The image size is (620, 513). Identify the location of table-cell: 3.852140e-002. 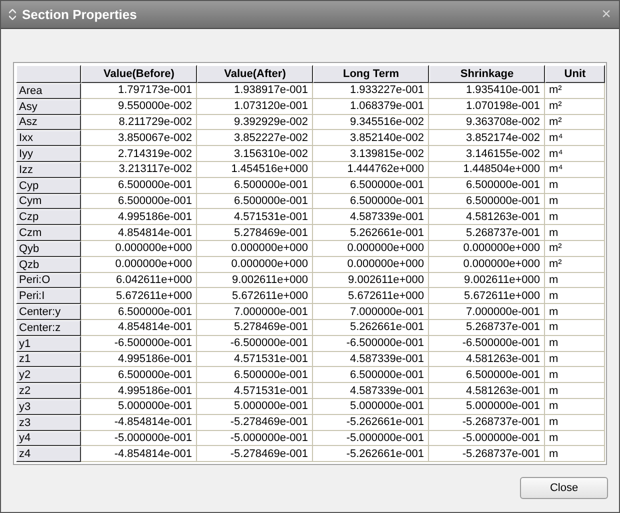
(371, 138).